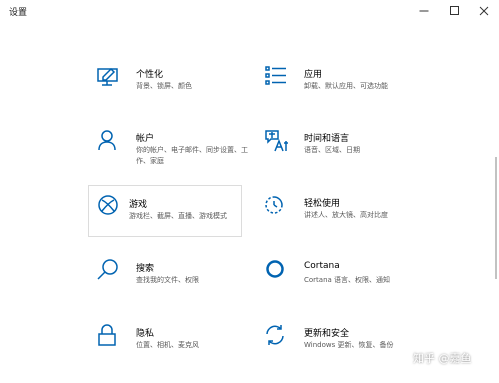  Describe the element at coordinates (496, 218) in the screenshot. I see `scrollbar` at that location.